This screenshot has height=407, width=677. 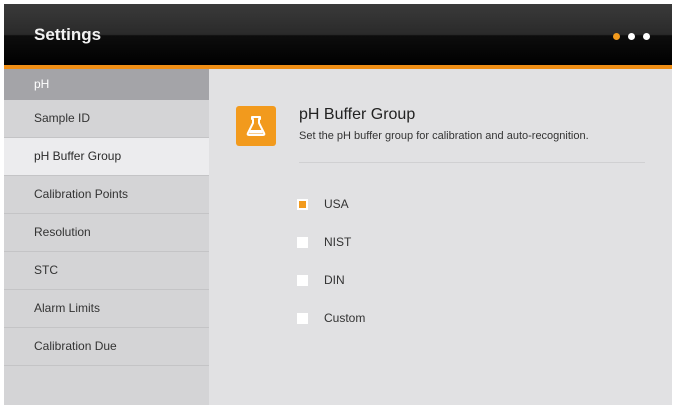 I want to click on radio-label-usa: USA, so click(x=336, y=204).